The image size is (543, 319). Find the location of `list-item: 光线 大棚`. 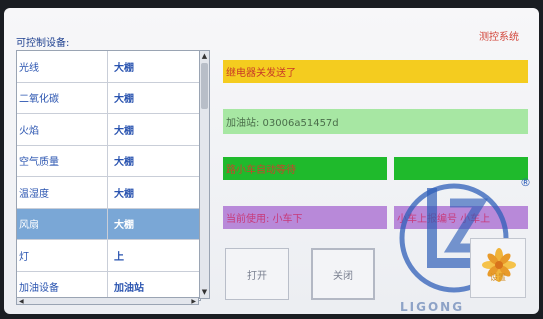

list-item: 光线 大棚 is located at coordinates (108, 67).